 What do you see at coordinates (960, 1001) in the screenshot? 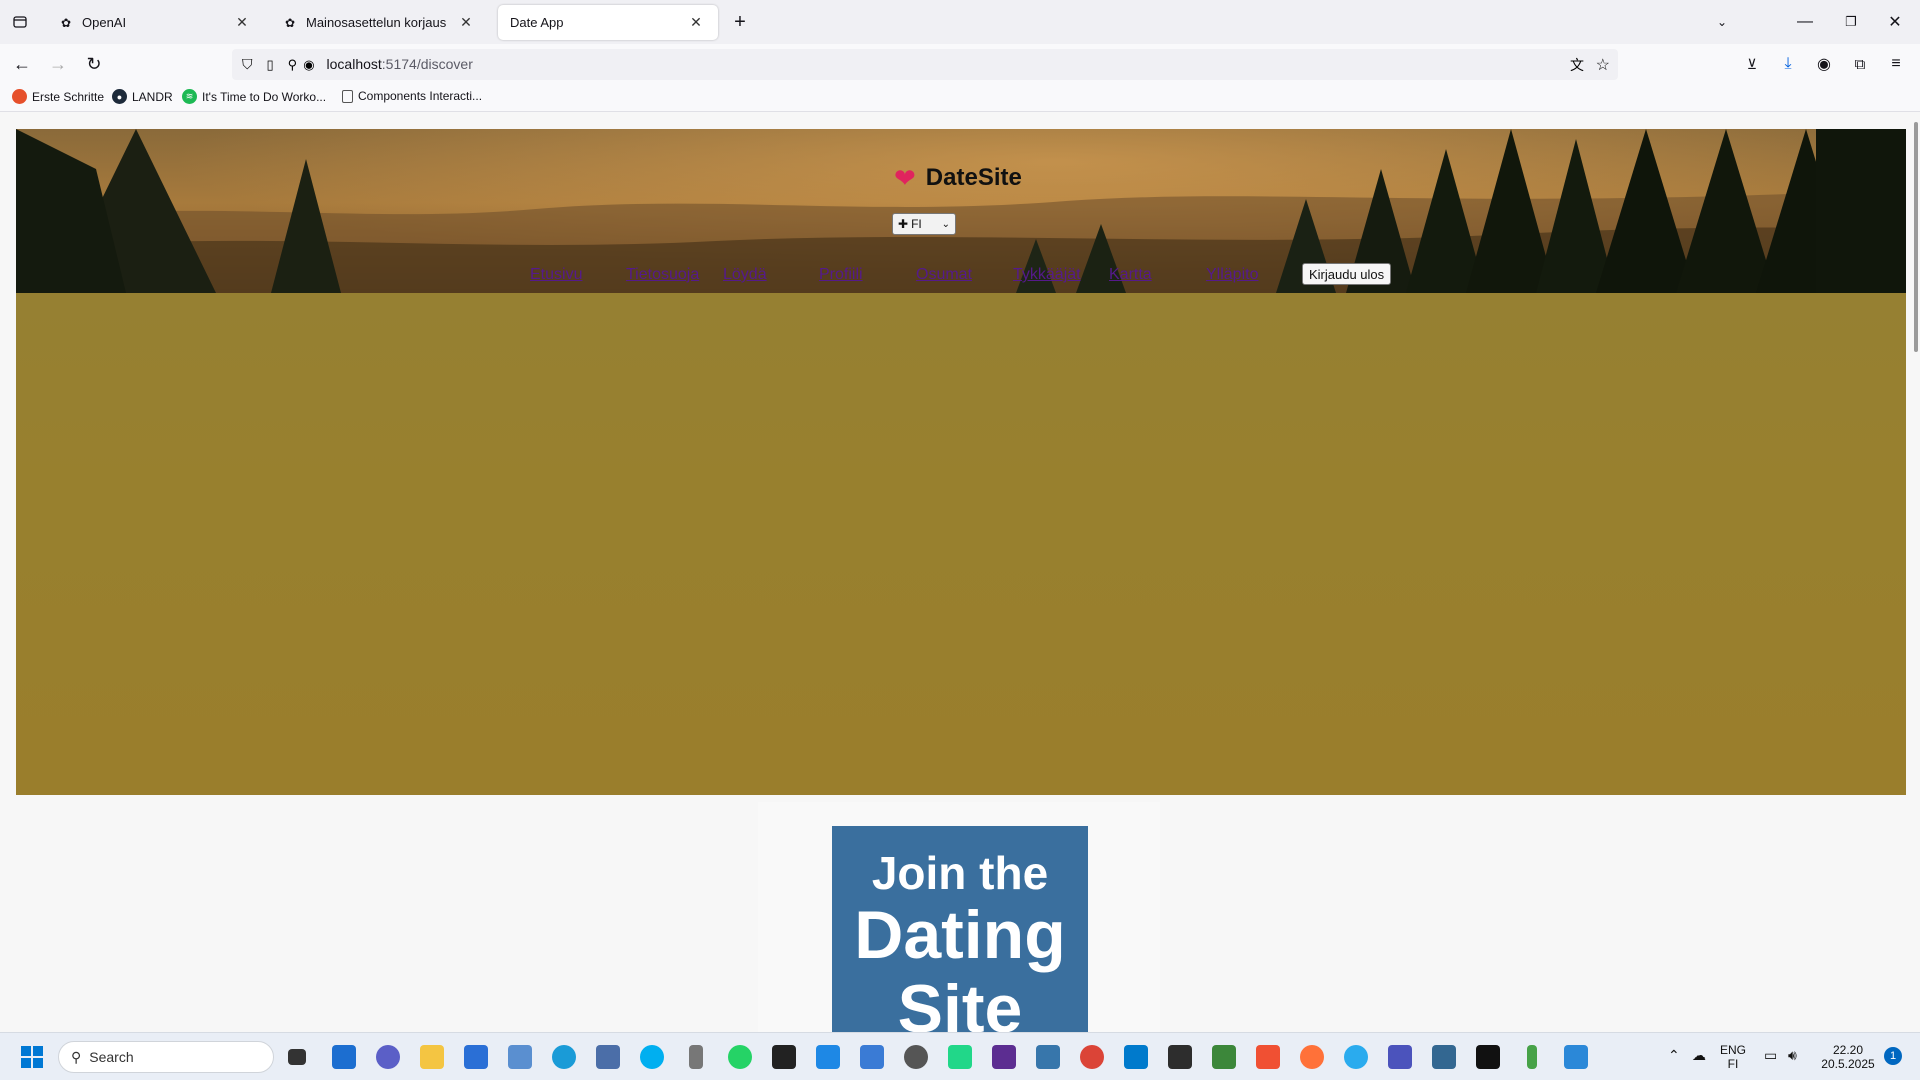
I see `ad-line-3: Site` at bounding box center [960, 1001].